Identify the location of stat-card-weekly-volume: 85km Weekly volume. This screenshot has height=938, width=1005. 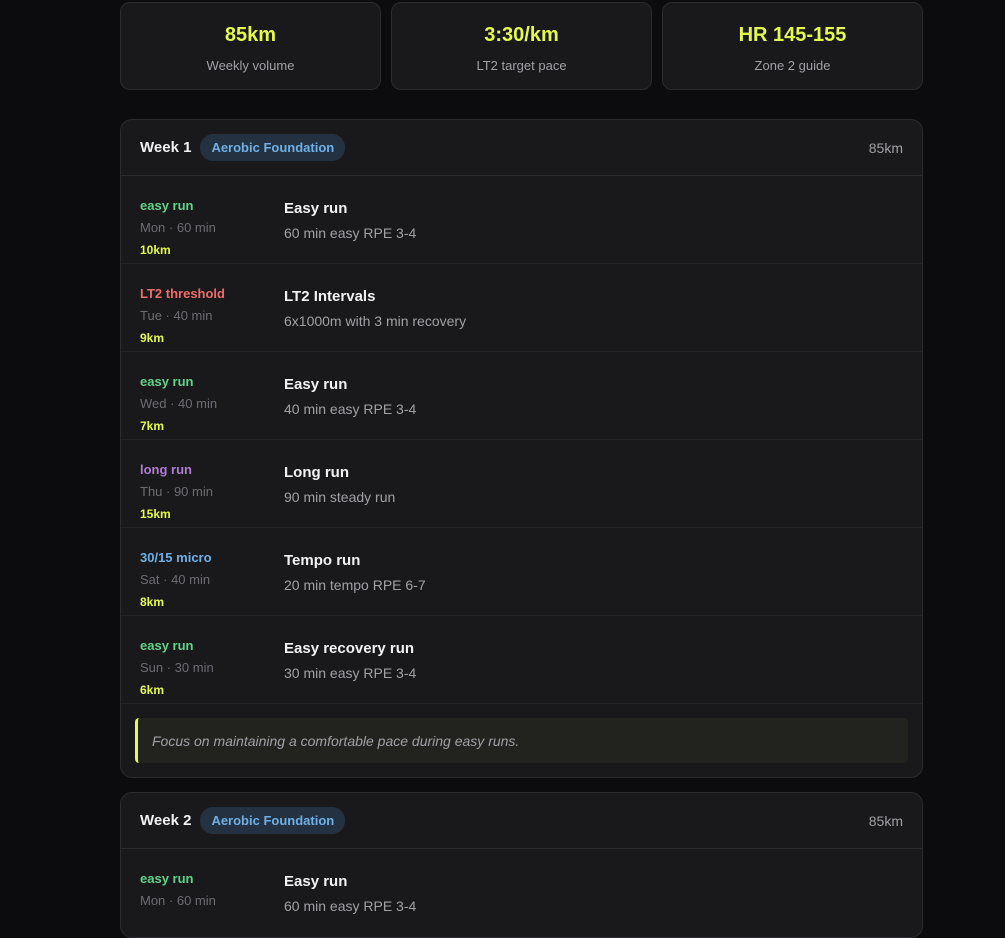
(250, 46).